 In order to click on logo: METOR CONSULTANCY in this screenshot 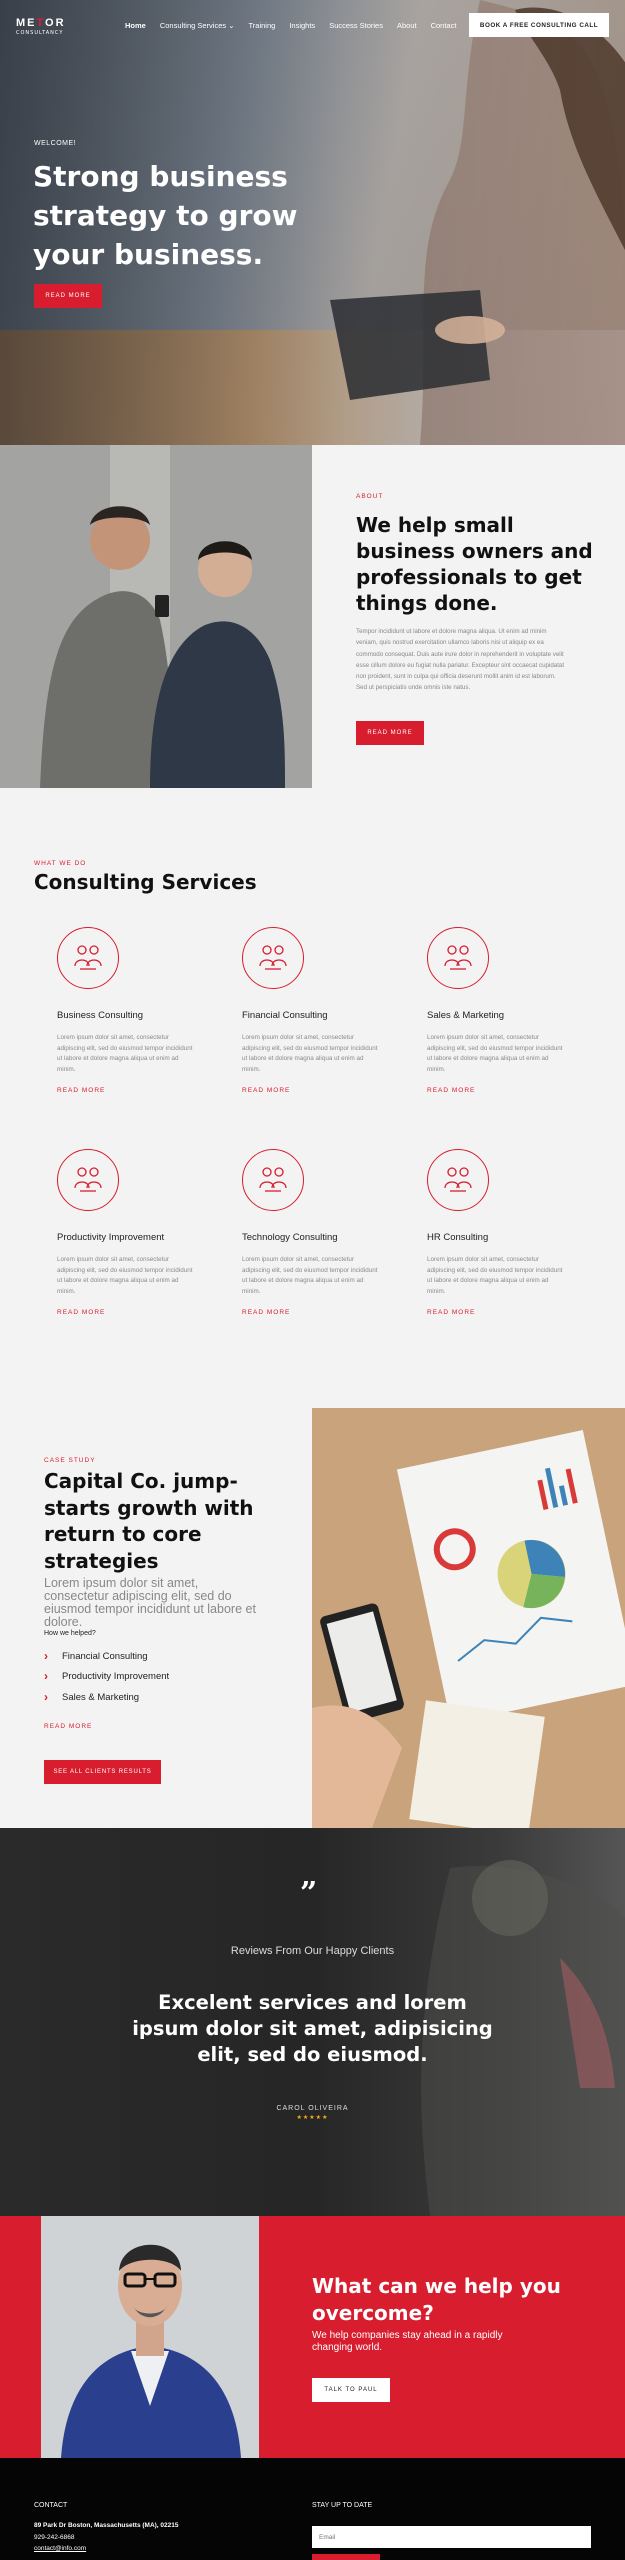, I will do `click(41, 26)`.